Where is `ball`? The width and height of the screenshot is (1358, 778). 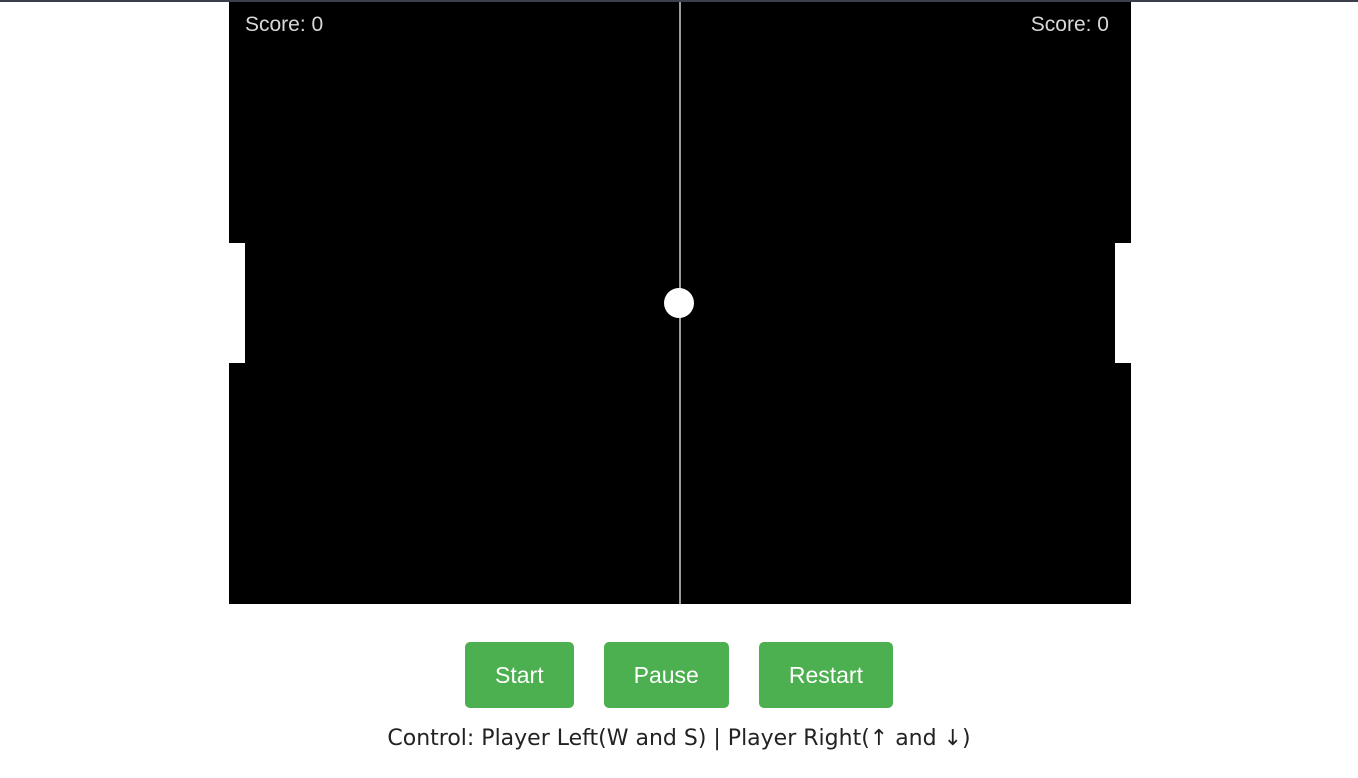
ball is located at coordinates (679, 303).